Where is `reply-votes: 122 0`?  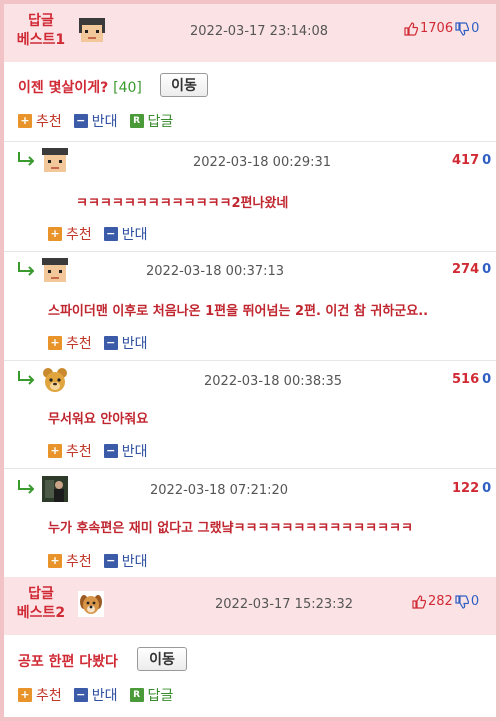 reply-votes: 122 0 is located at coordinates (471, 488).